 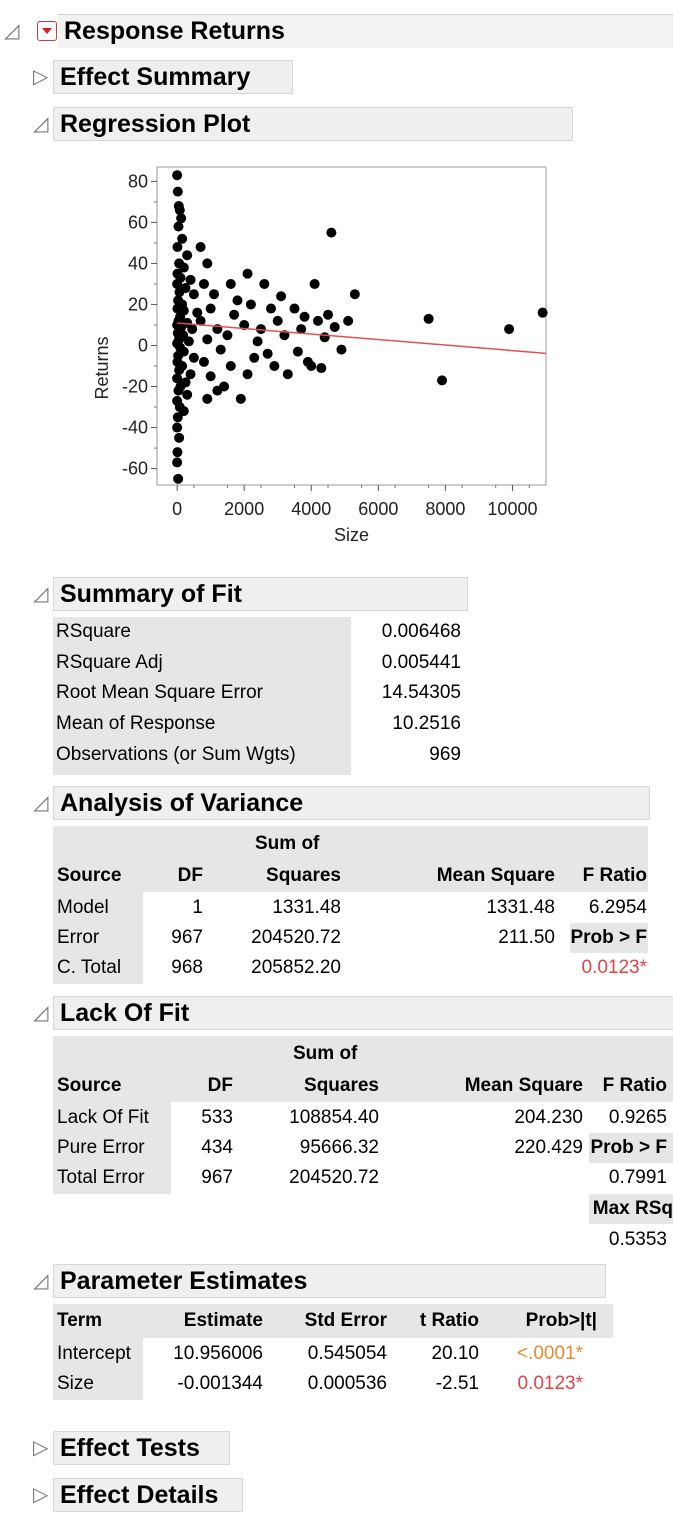 What do you see at coordinates (347, 1353) in the screenshot?
I see `param-std-error: 0.545054` at bounding box center [347, 1353].